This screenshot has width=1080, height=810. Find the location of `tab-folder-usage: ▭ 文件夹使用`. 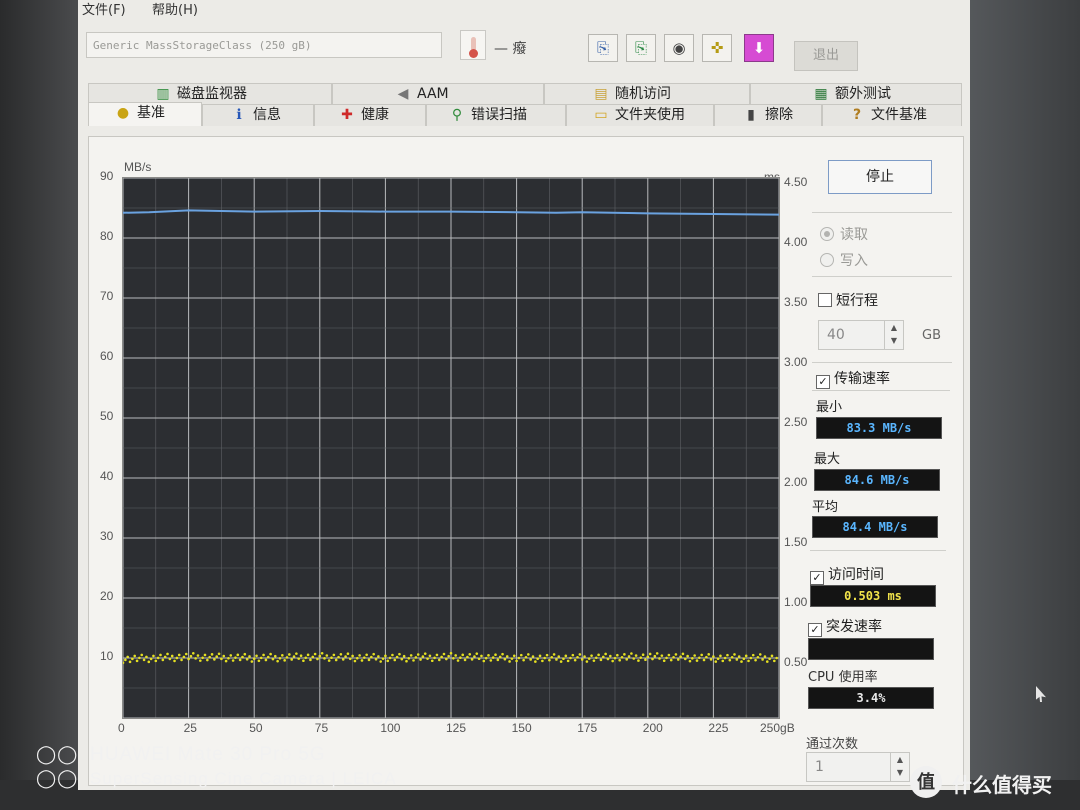

tab-folder-usage: ▭ 文件夹使用 is located at coordinates (640, 115).